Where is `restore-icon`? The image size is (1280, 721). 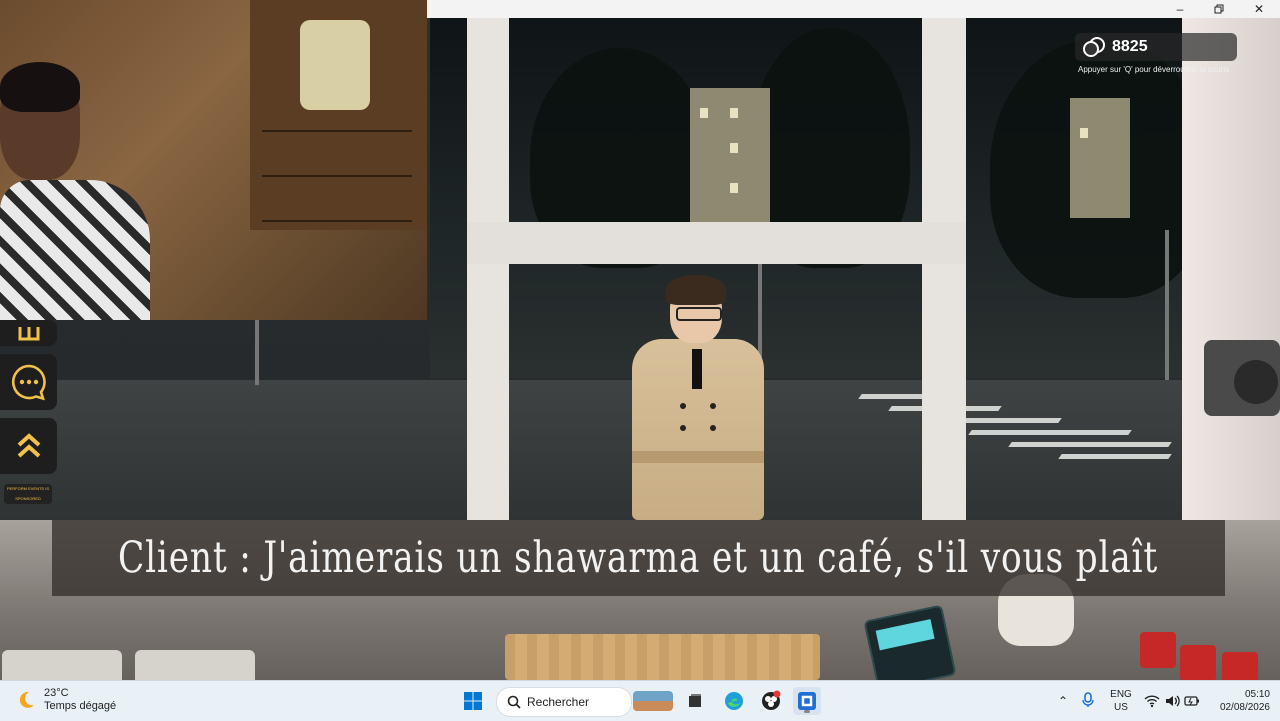 restore-icon is located at coordinates (1219, 9).